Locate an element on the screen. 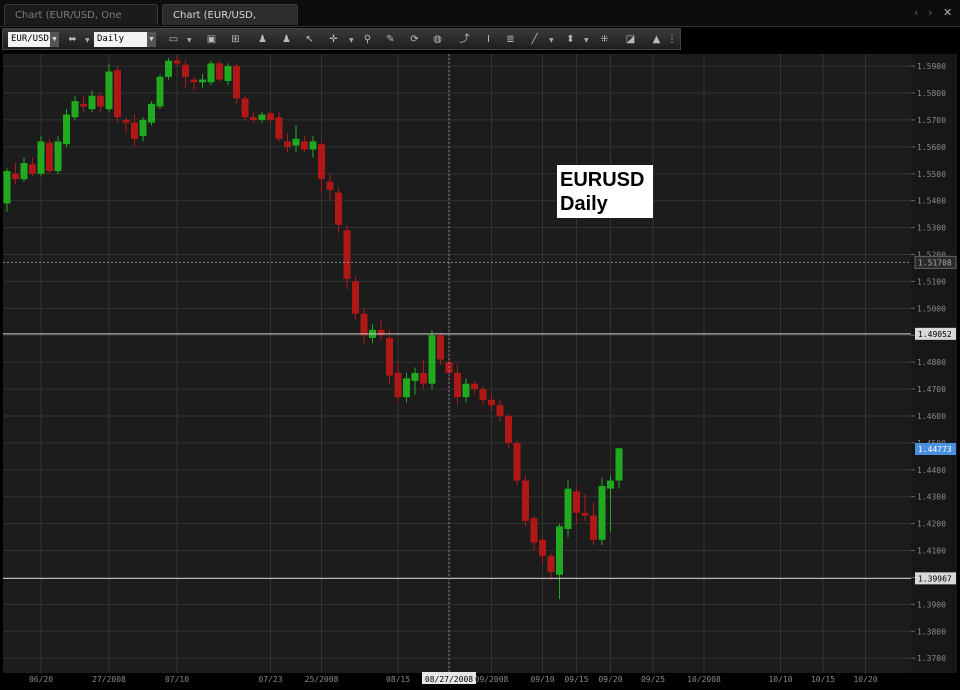  prev-tab-icon: ‹ is located at coordinates (916, 12).